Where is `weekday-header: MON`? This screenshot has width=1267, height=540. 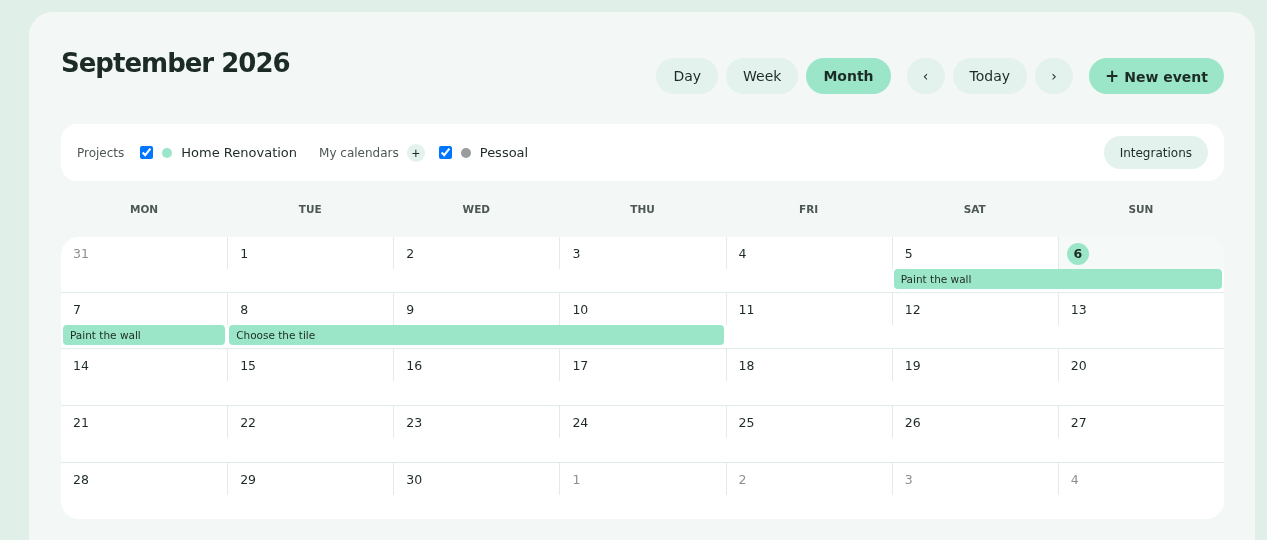
weekday-header: MON is located at coordinates (144, 209).